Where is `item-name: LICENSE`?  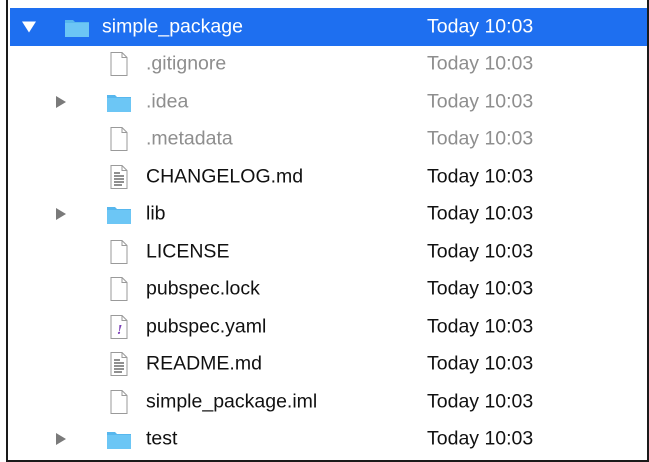
item-name: LICENSE is located at coordinates (188, 251).